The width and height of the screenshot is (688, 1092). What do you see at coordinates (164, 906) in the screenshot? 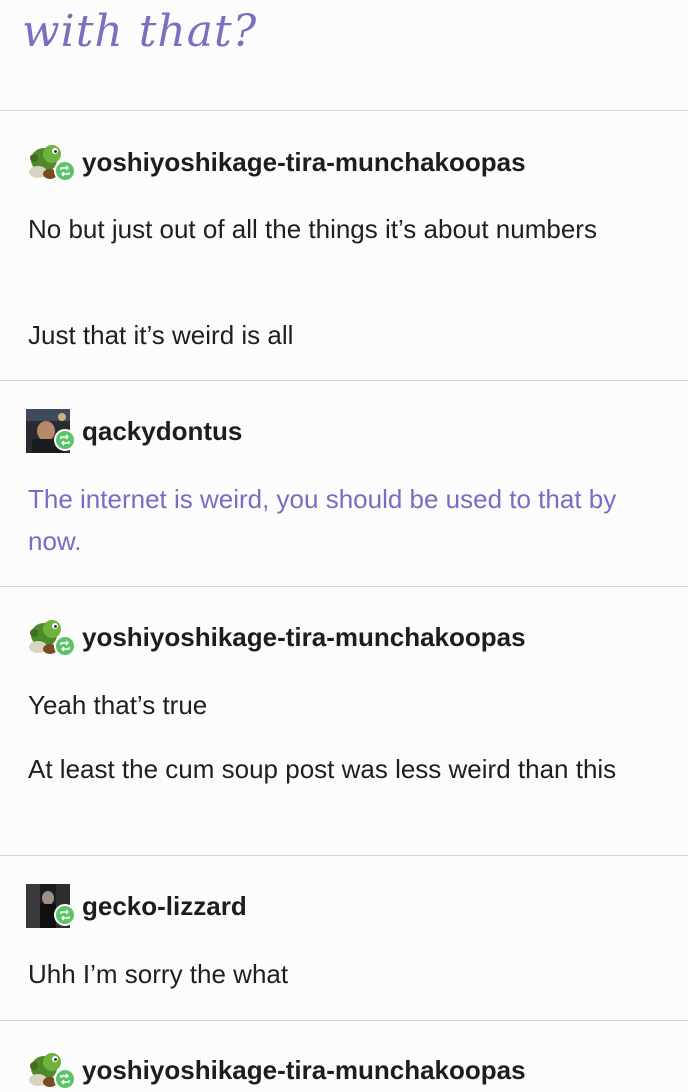
I see `username: gecko-lizzard` at bounding box center [164, 906].